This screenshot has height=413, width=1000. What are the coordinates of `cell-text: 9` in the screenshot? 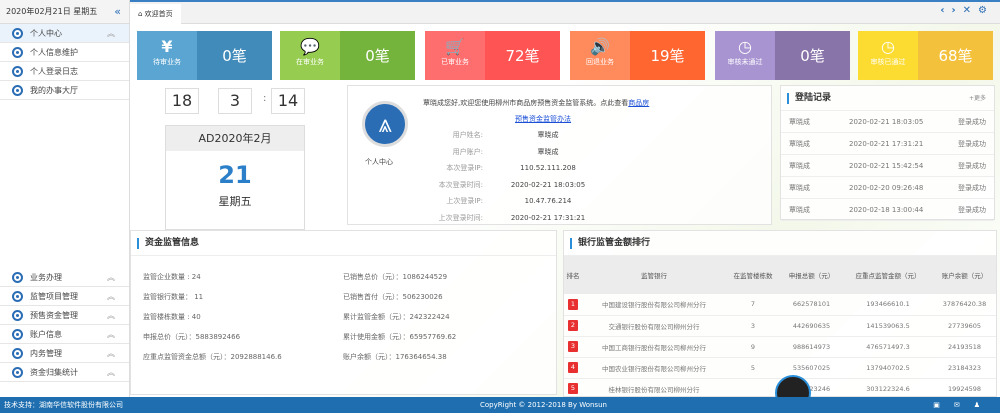 It's located at (753, 346).